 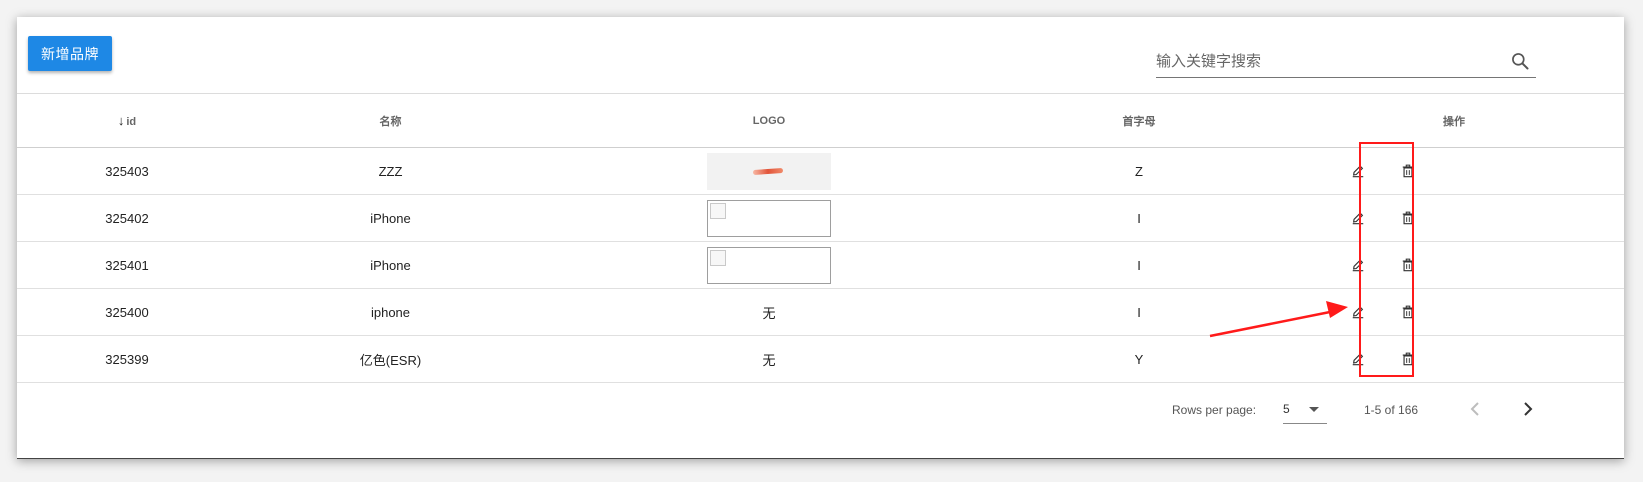 I want to click on page-range-text: 1-5 of 166, so click(x=1391, y=410).